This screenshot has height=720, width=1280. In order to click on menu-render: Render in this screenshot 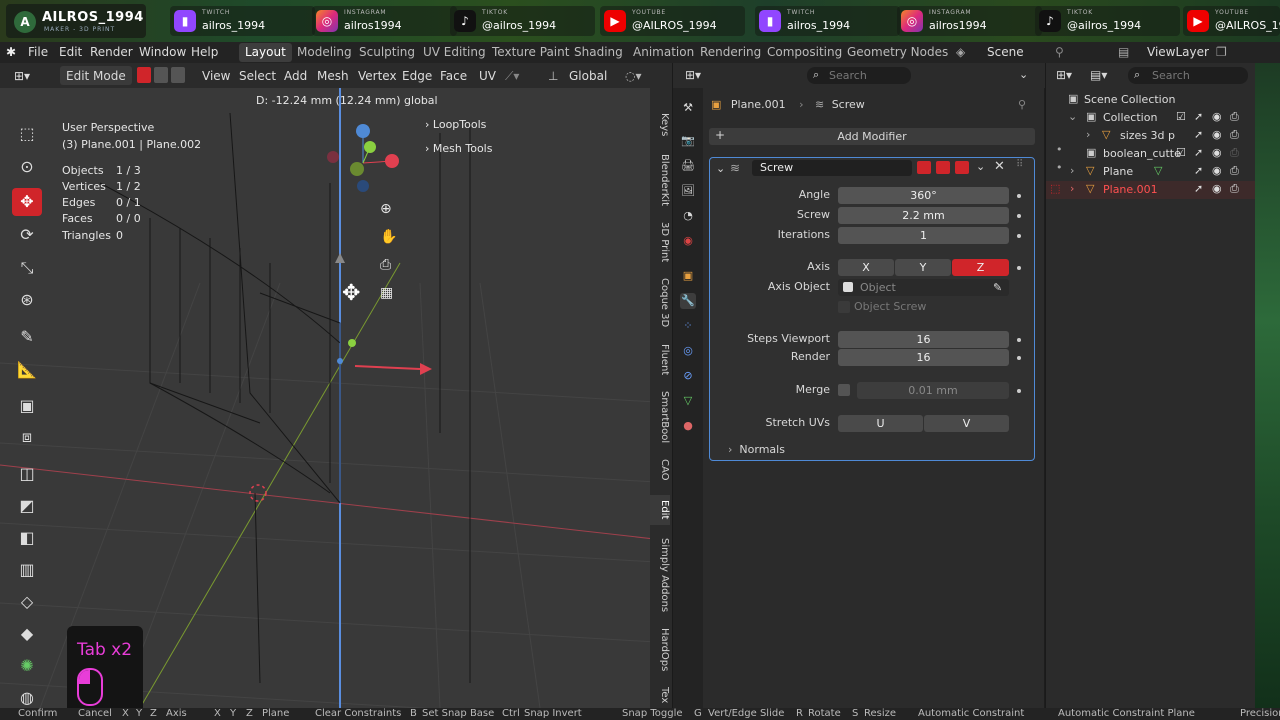, I will do `click(111, 52)`.